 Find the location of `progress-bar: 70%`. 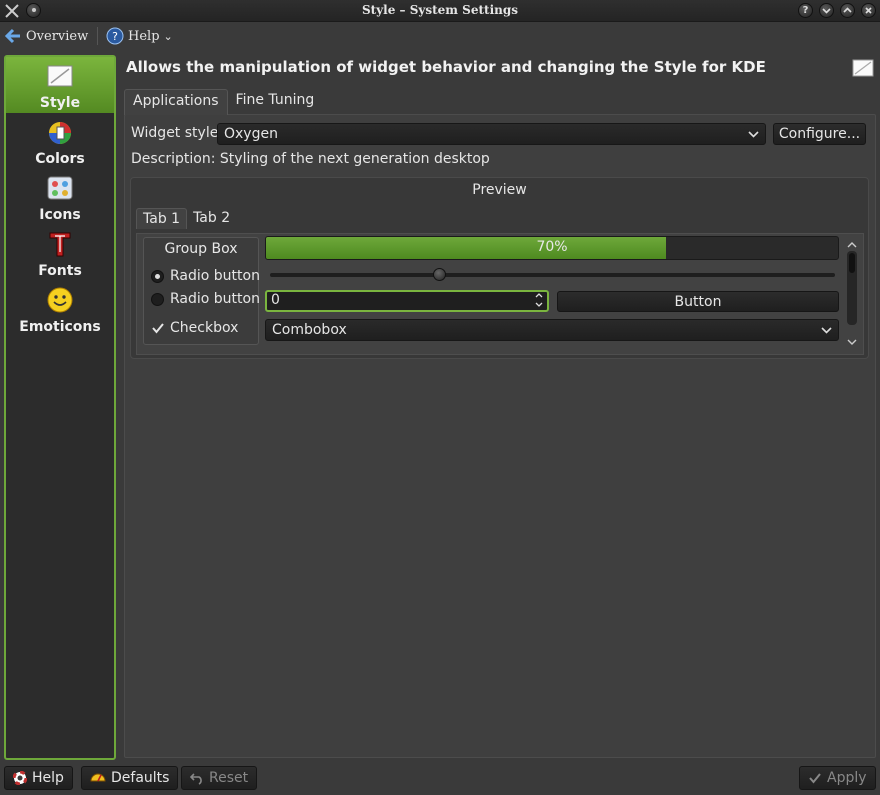

progress-bar: 70% is located at coordinates (552, 248).